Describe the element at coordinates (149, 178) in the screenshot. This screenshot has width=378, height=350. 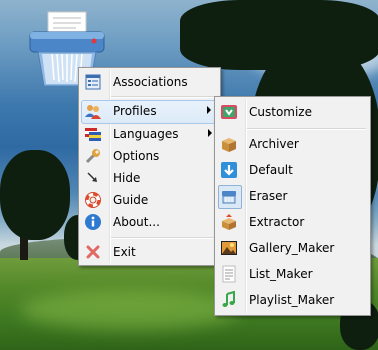
I see `menu-item-hide: Hide` at that location.